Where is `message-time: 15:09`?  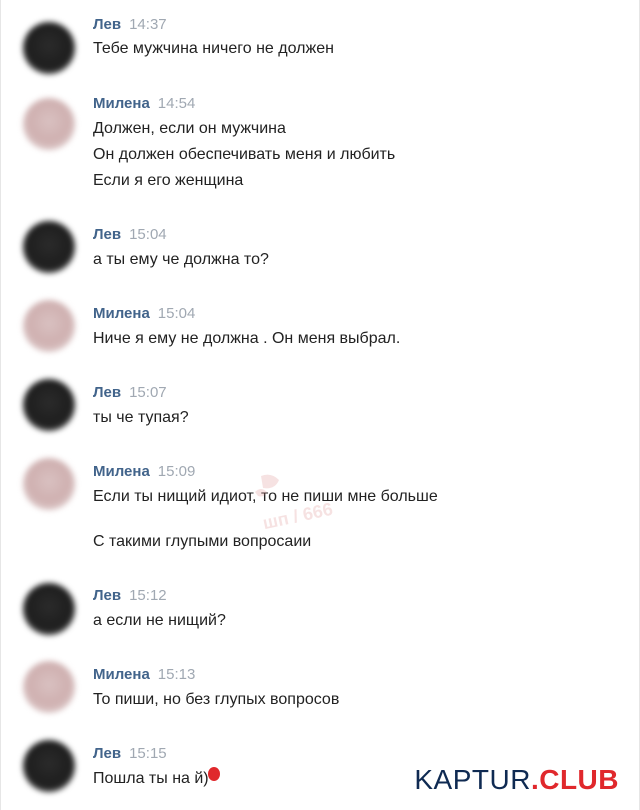
message-time: 15:09 is located at coordinates (176, 471).